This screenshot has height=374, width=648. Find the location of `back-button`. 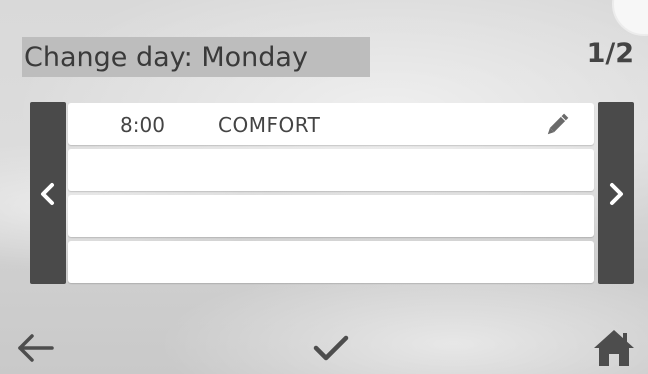

back-button is located at coordinates (36, 348).